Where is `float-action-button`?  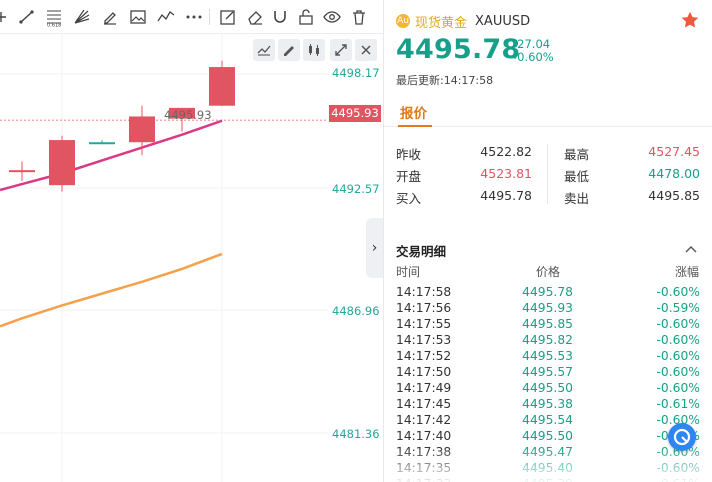
float-action-button is located at coordinates (682, 437).